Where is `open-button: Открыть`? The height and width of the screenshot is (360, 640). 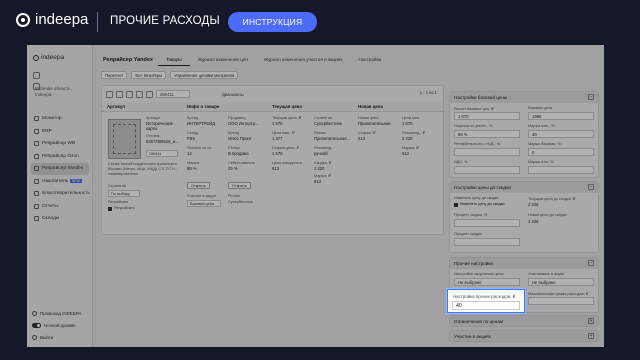 open-button: Открыть is located at coordinates (198, 185).